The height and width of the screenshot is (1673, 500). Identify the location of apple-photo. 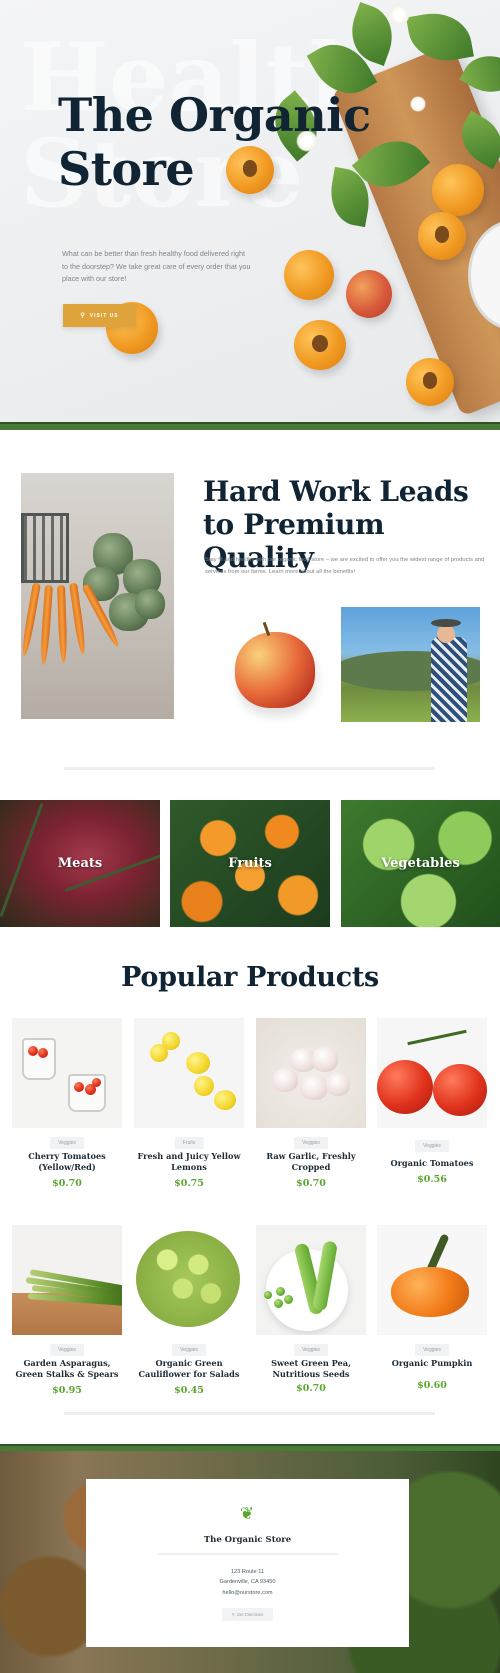
(269, 665).